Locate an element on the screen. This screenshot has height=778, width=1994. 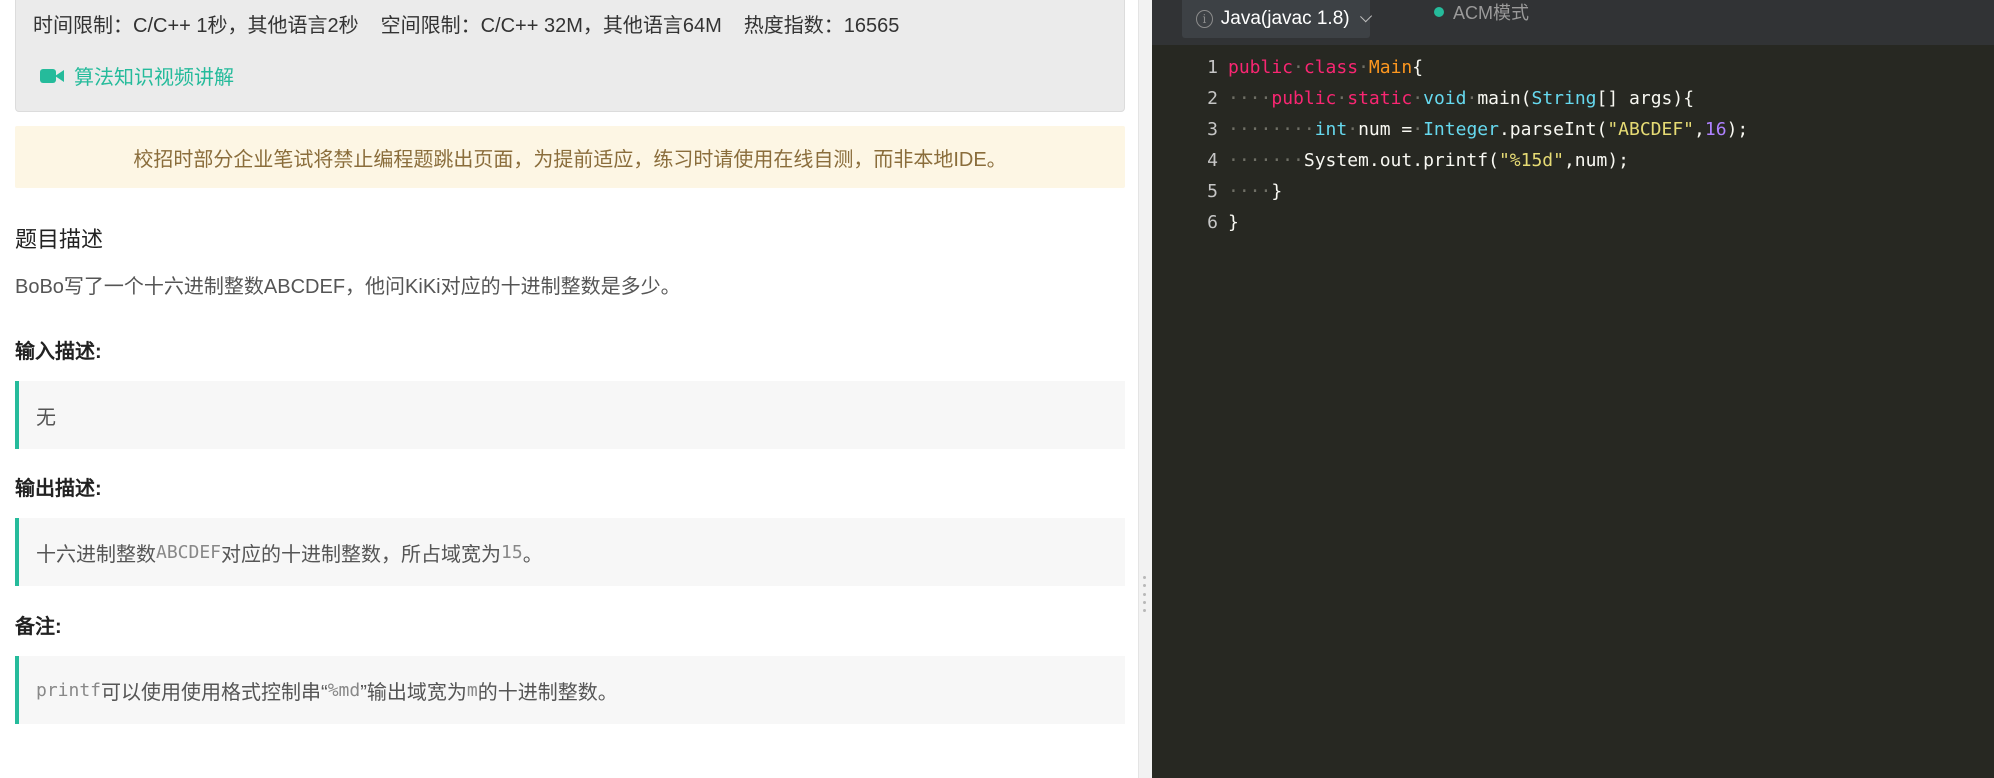
punct-token: , is located at coordinates (1699, 129).